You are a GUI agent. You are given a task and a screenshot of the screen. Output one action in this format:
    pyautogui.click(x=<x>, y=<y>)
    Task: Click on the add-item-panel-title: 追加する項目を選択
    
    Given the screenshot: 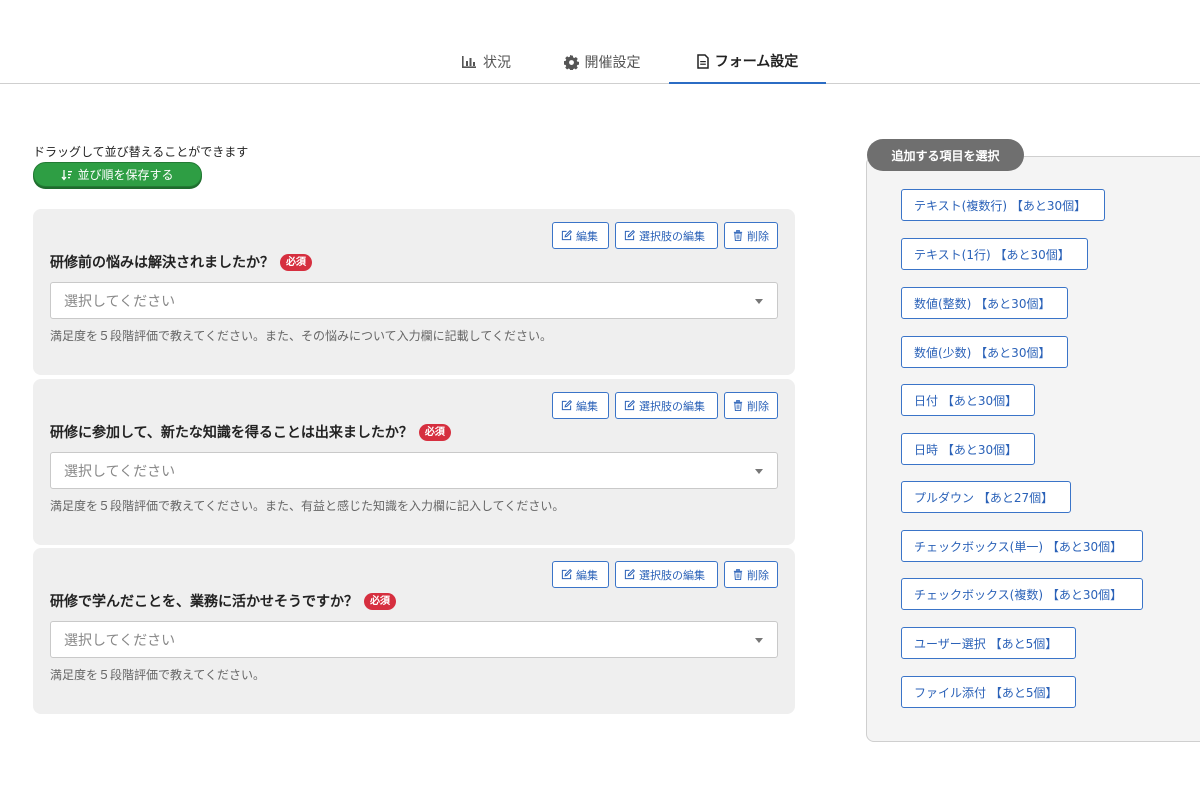 What is the action you would take?
    pyautogui.click(x=945, y=155)
    